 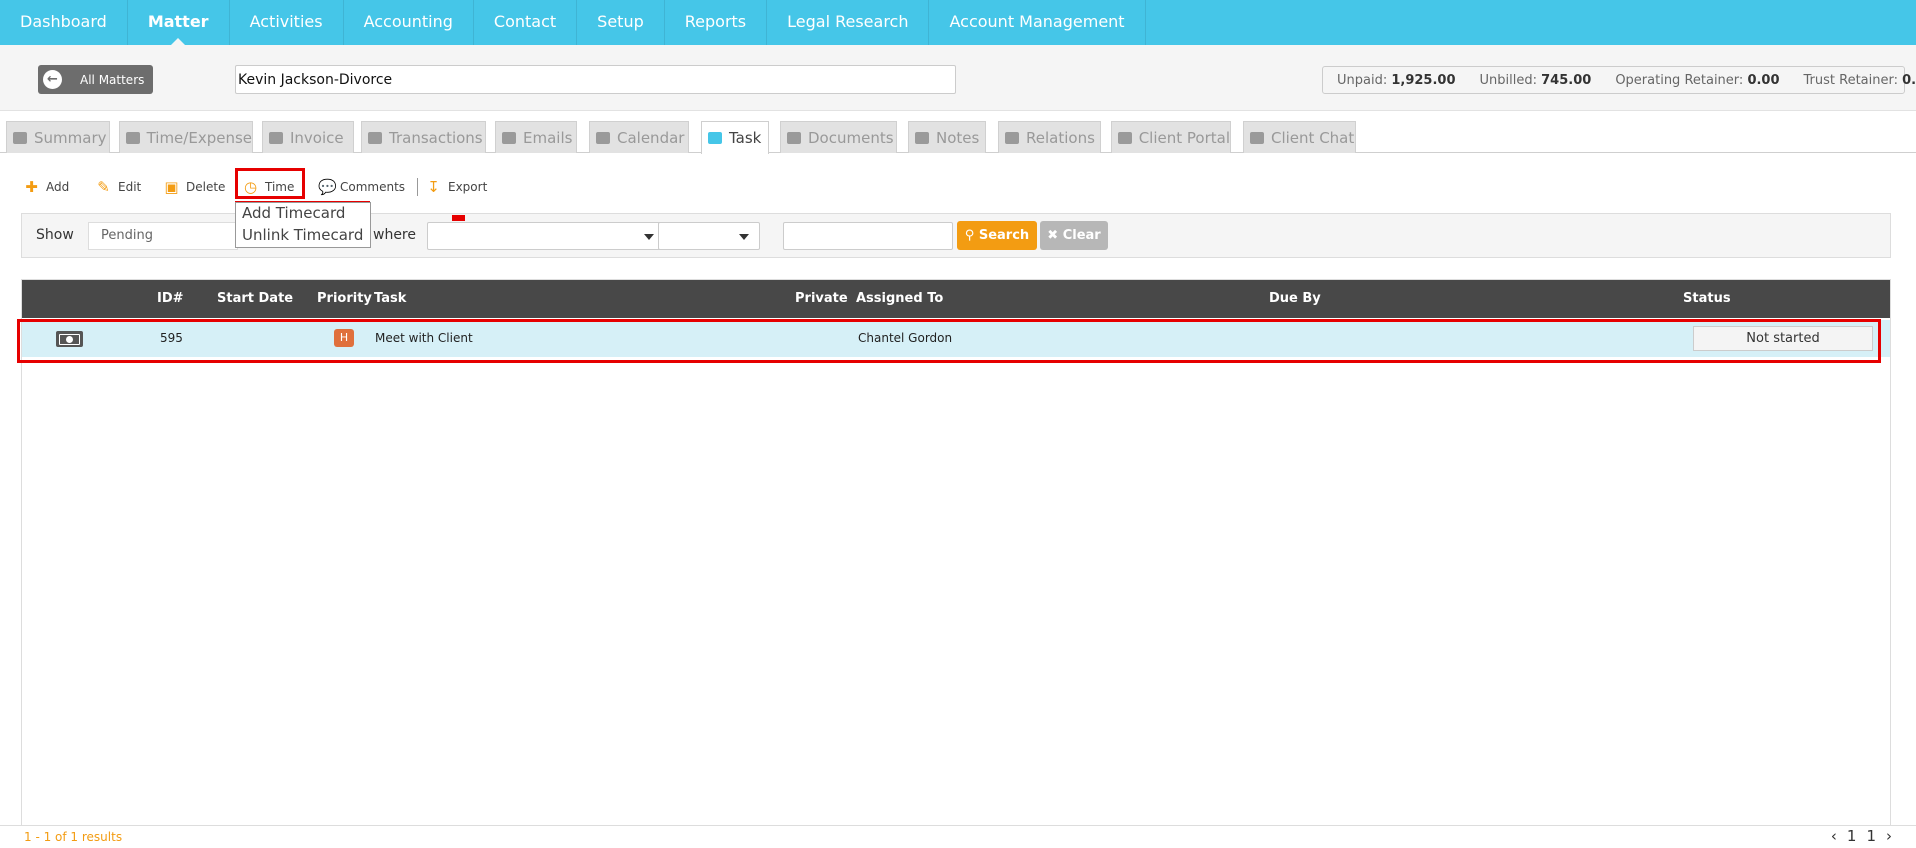 What do you see at coordinates (458, 218) in the screenshot?
I see `annotation-mark` at bounding box center [458, 218].